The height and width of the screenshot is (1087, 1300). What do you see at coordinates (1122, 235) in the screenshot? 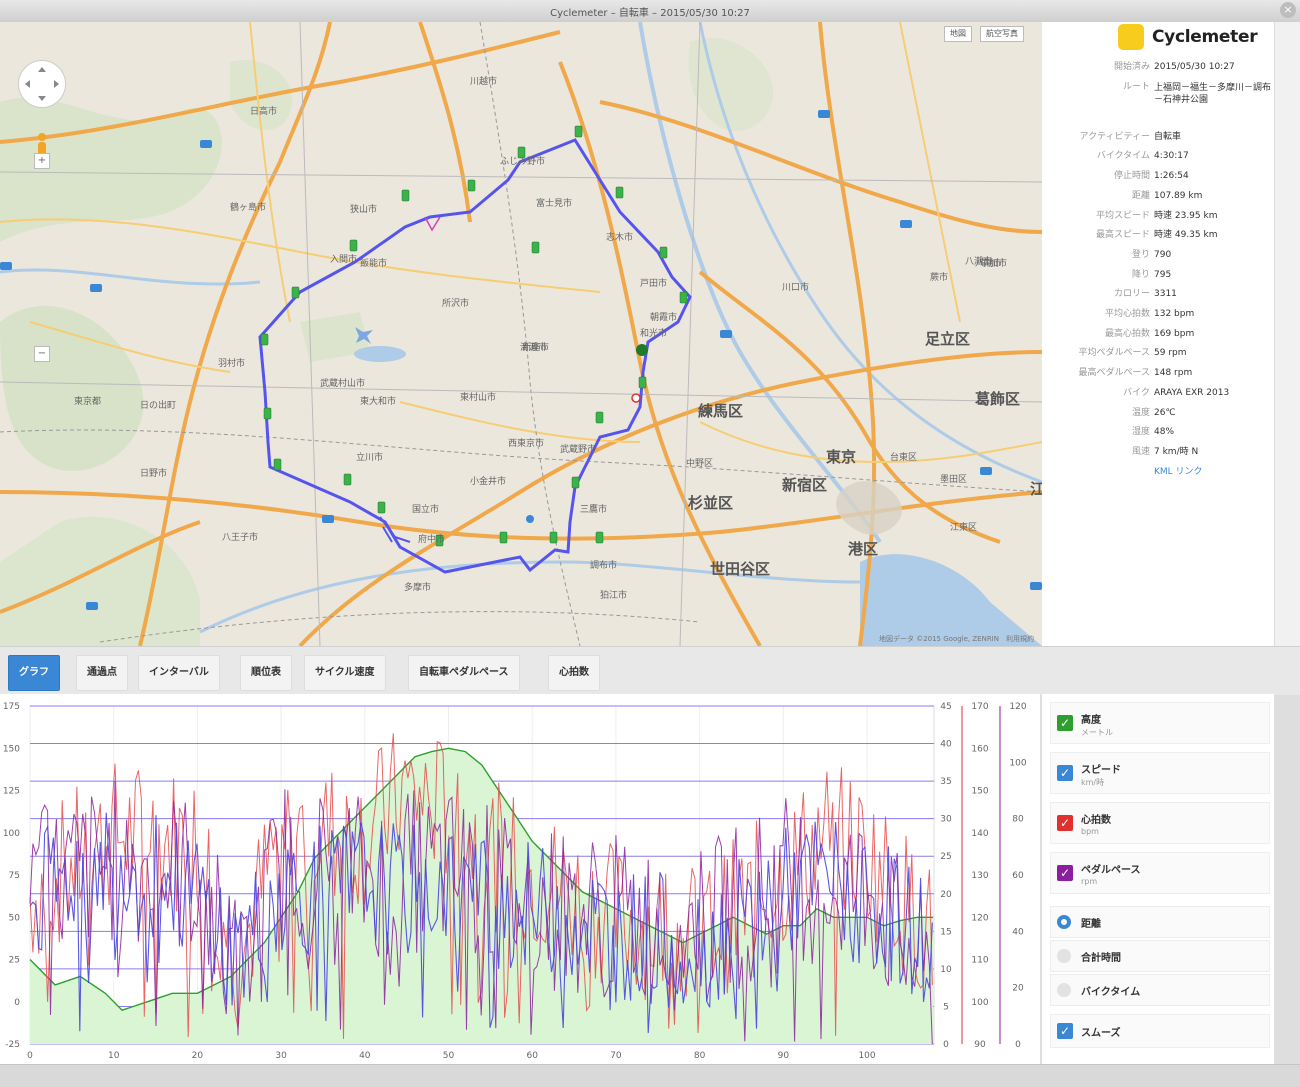
I see `stat-label: 最高スピード` at bounding box center [1122, 235].